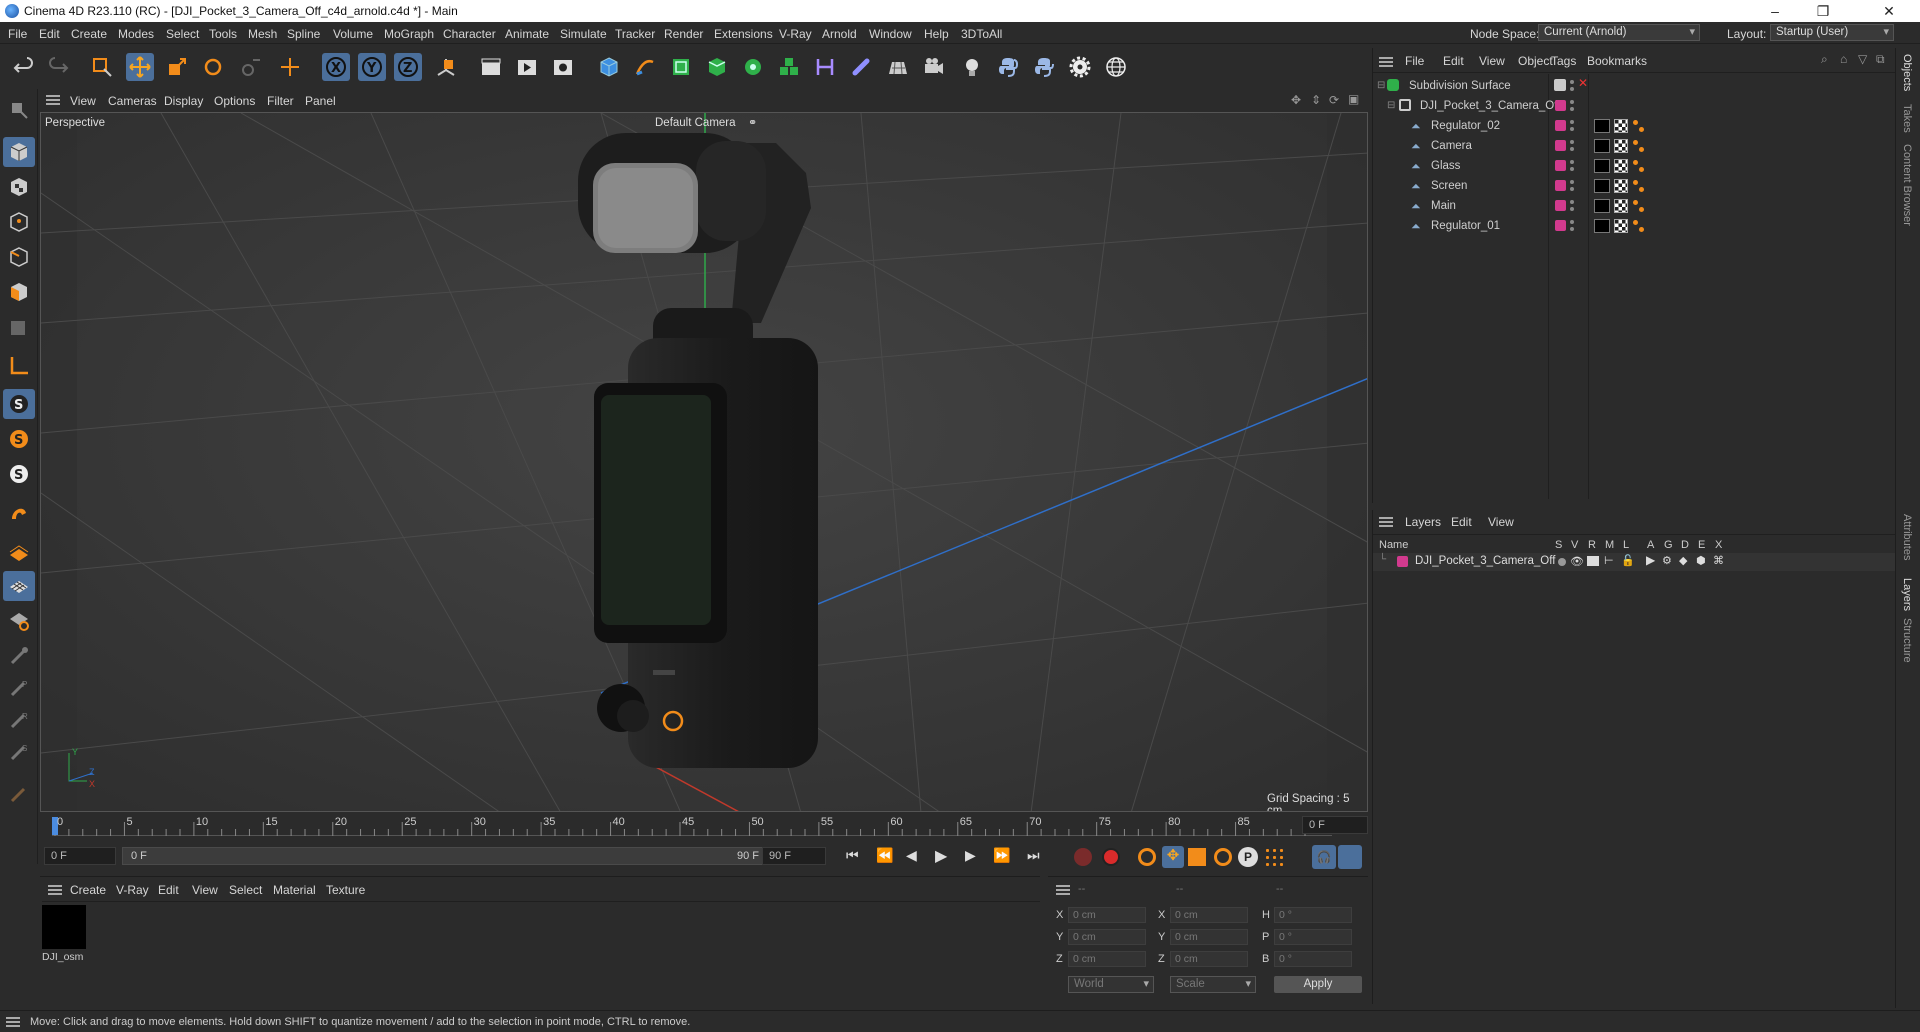 This screenshot has height=1032, width=1920. I want to click on render-view-button, so click(491, 67).